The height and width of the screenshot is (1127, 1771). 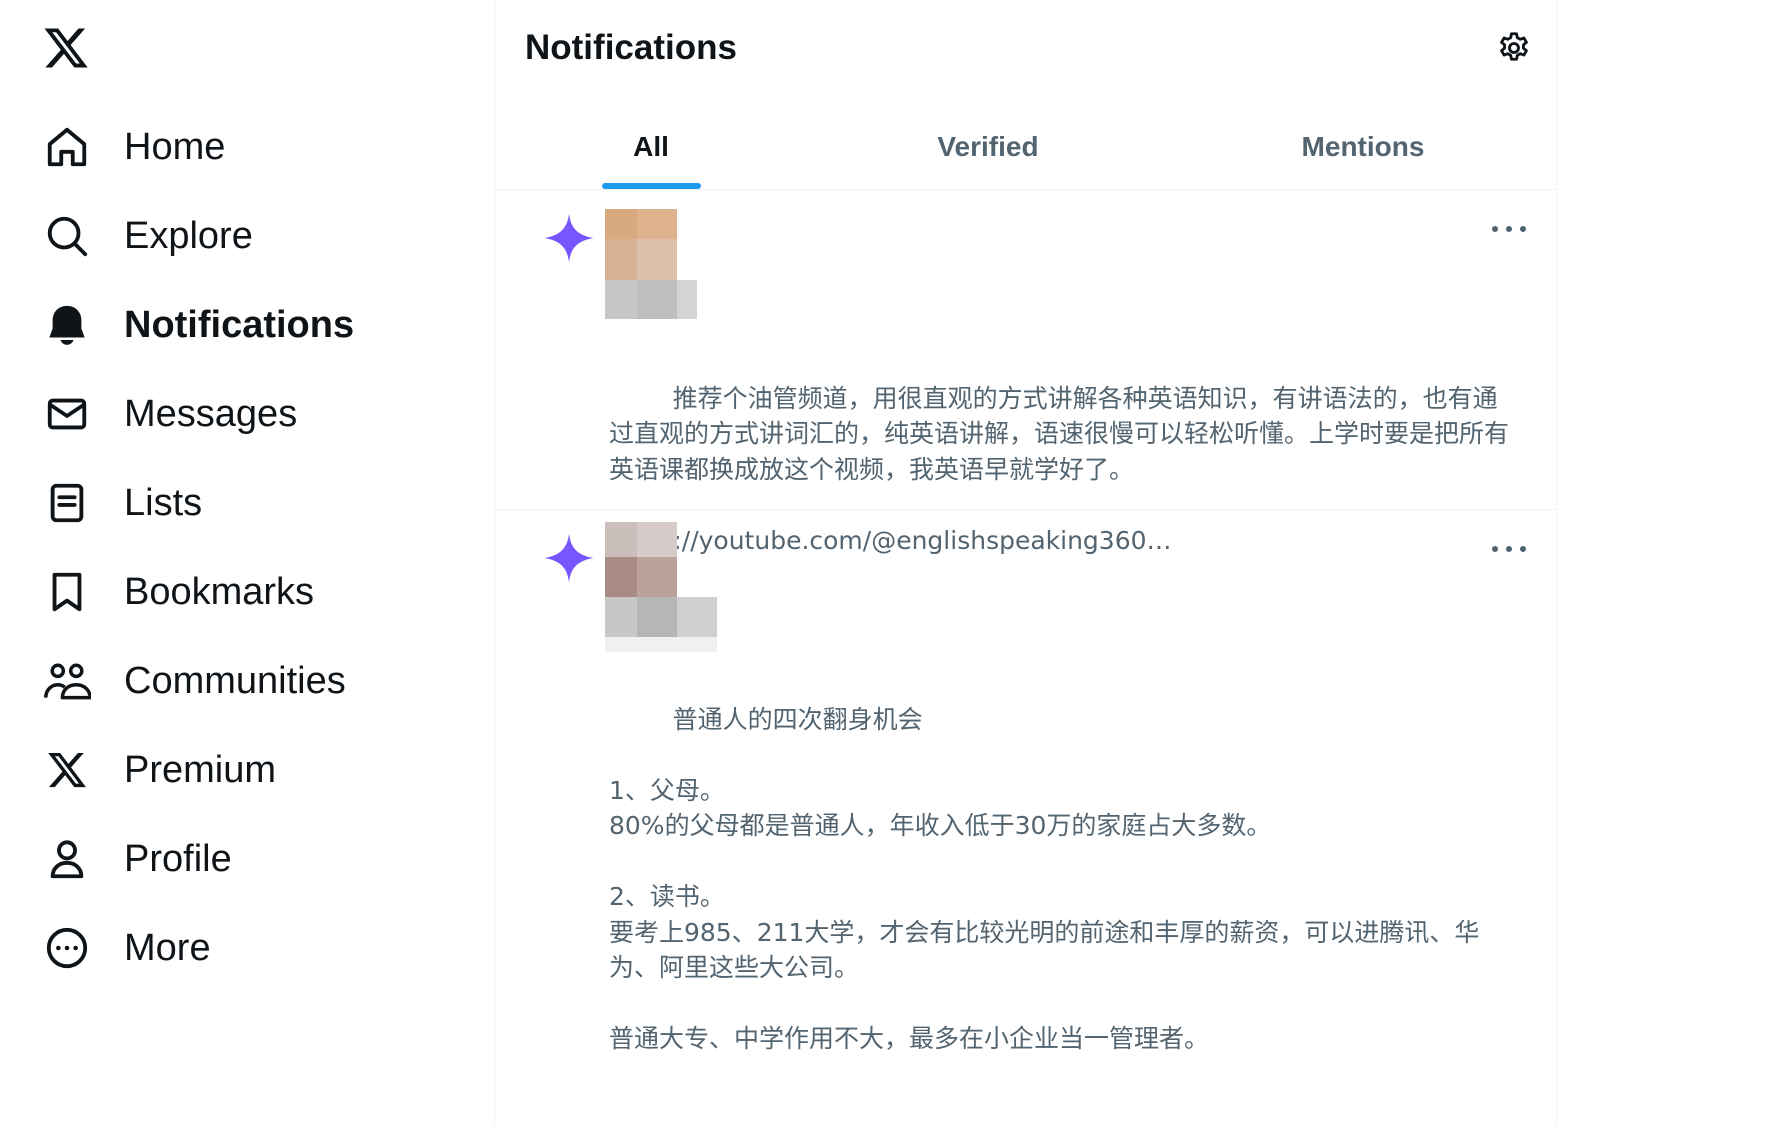 What do you see at coordinates (1514, 48) in the screenshot?
I see `gear-icon` at bounding box center [1514, 48].